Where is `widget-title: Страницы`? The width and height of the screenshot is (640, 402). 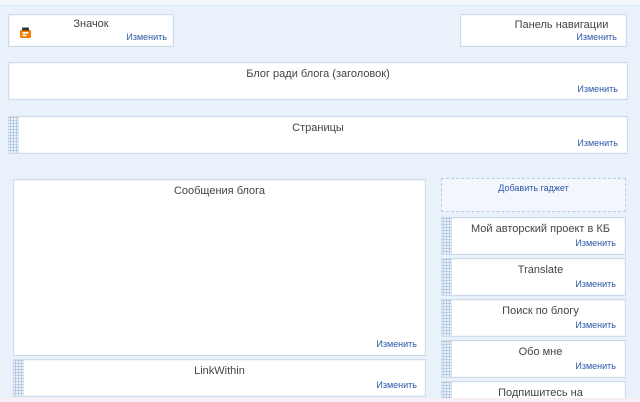
widget-title: Страницы is located at coordinates (318, 128).